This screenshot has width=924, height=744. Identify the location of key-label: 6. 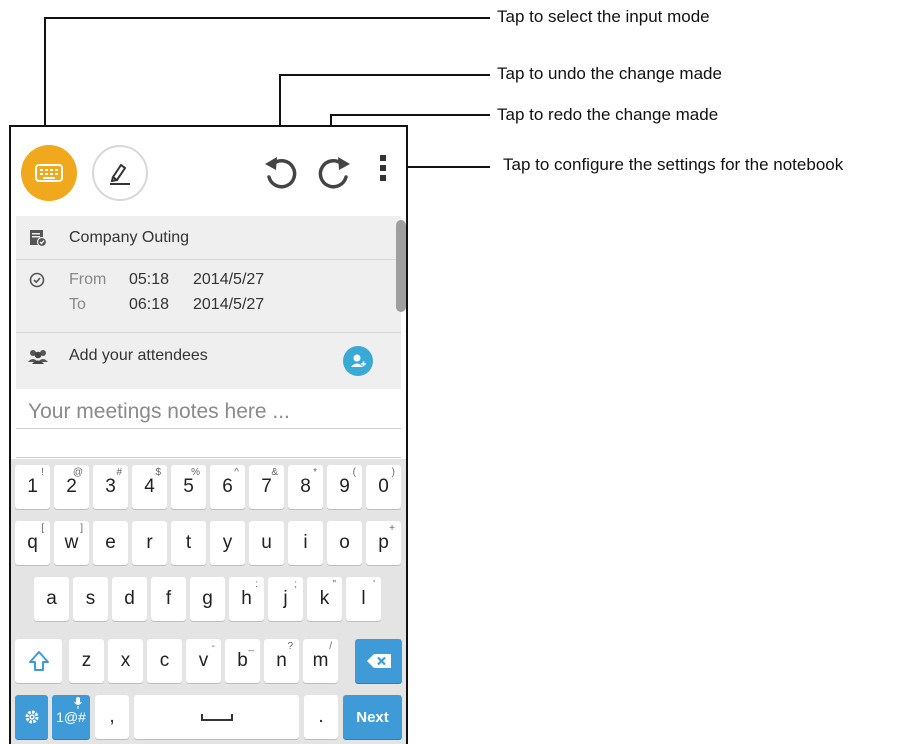
(227, 486).